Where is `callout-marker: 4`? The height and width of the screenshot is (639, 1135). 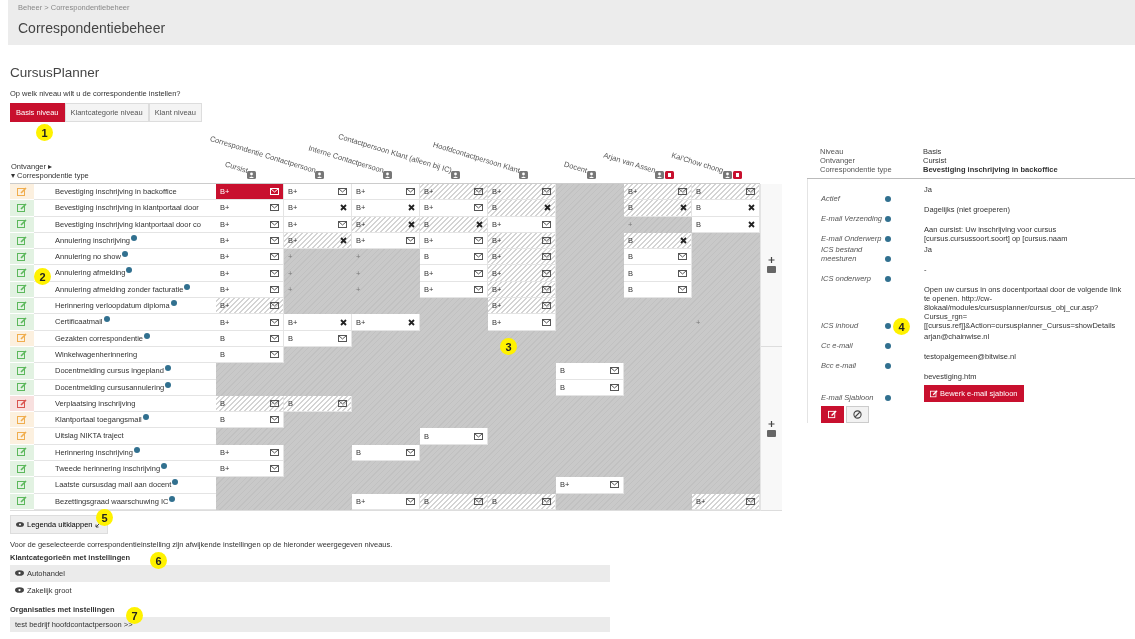 callout-marker: 4 is located at coordinates (901, 326).